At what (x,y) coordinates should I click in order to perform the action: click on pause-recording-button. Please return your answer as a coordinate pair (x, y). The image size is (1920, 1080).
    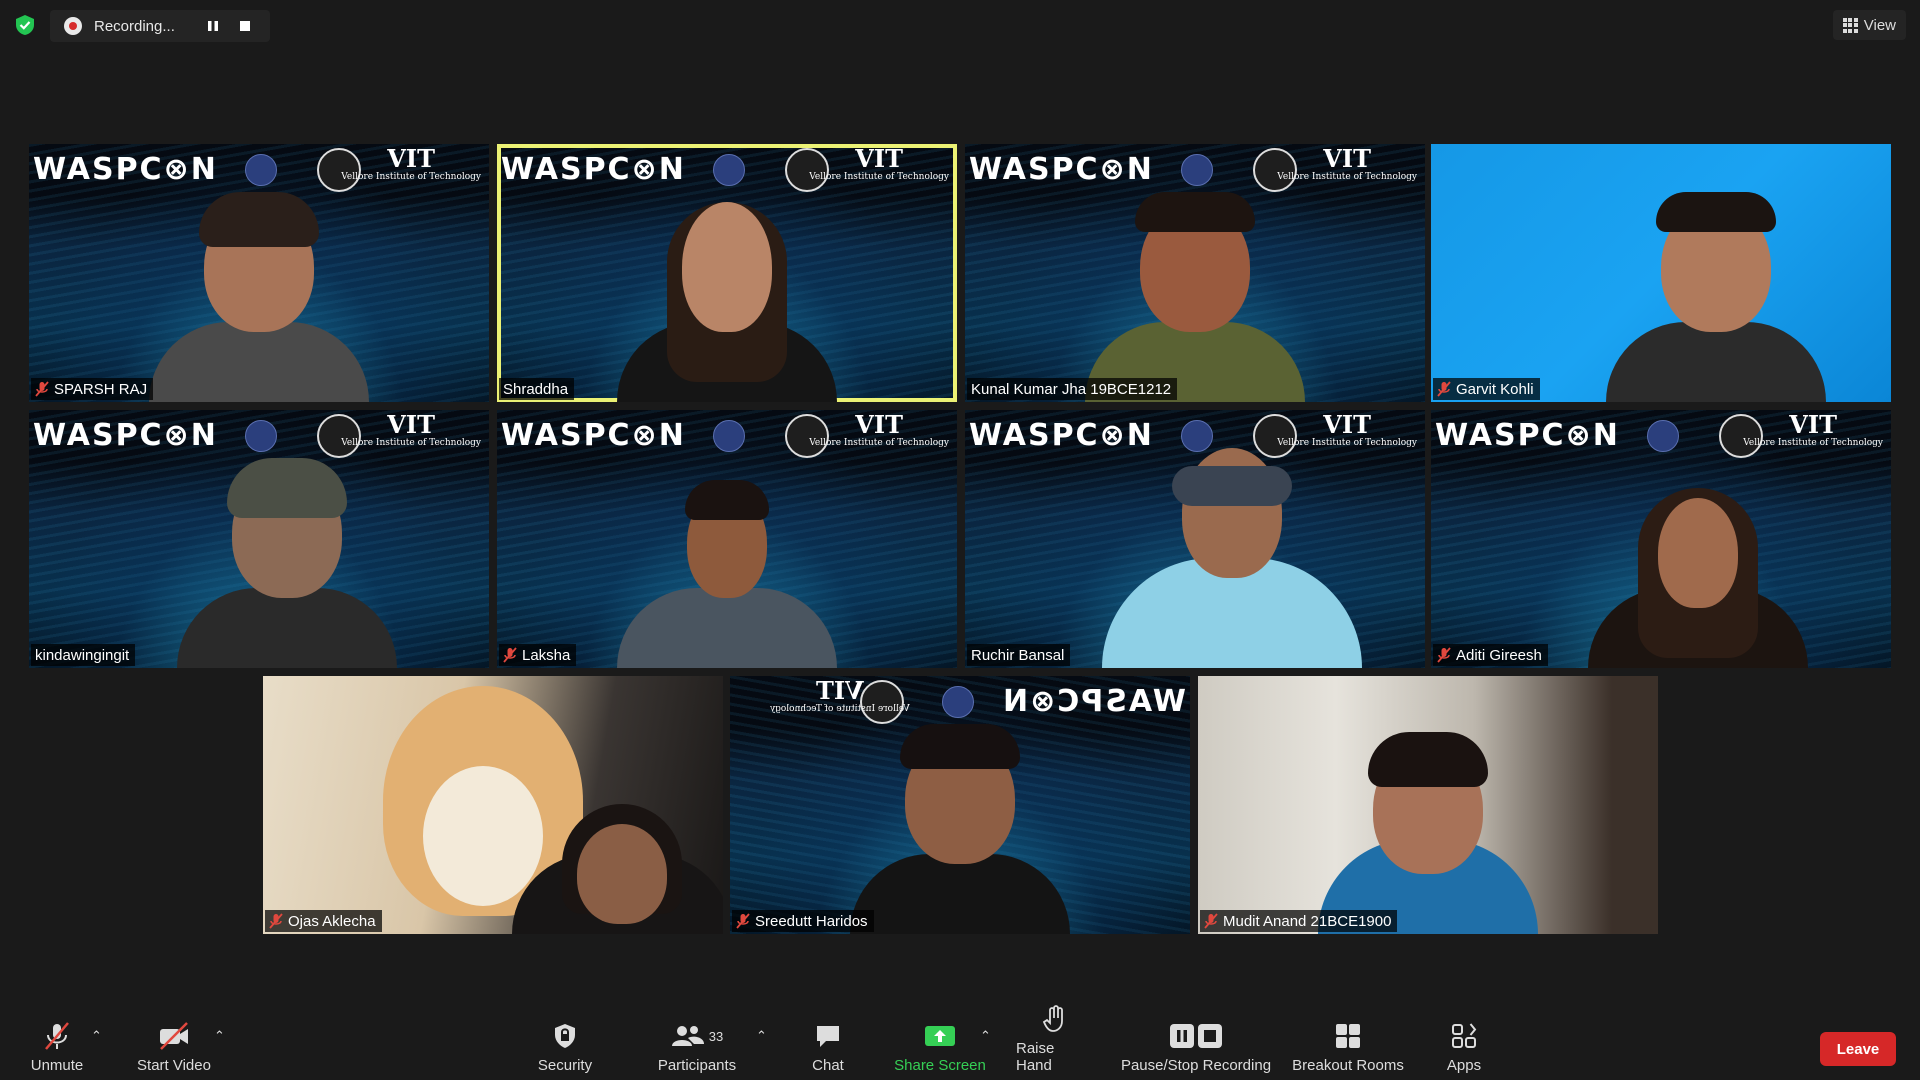
    Looking at the image, I should click on (213, 26).